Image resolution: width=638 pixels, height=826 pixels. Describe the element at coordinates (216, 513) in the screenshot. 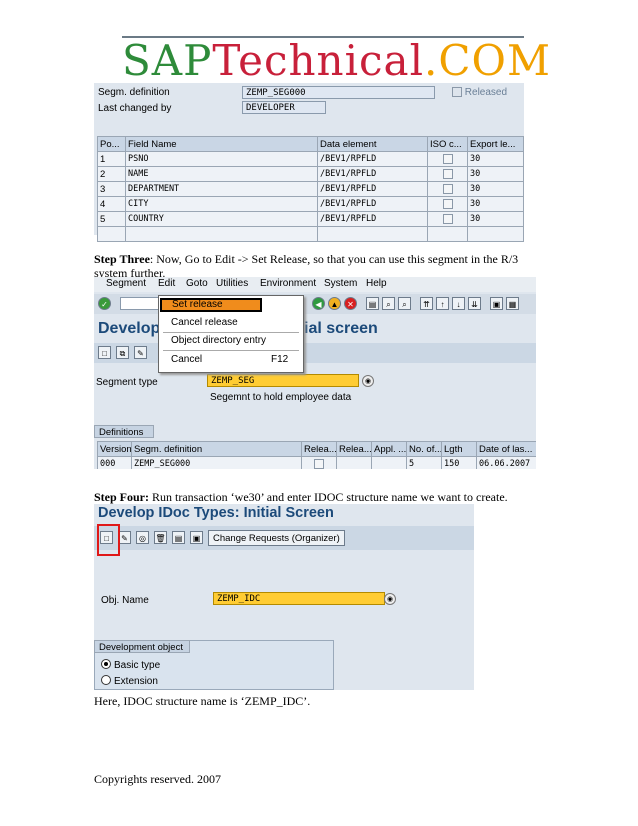

I see `idoc-screen-title: Develop IDoc Types: Initial Screen` at that location.